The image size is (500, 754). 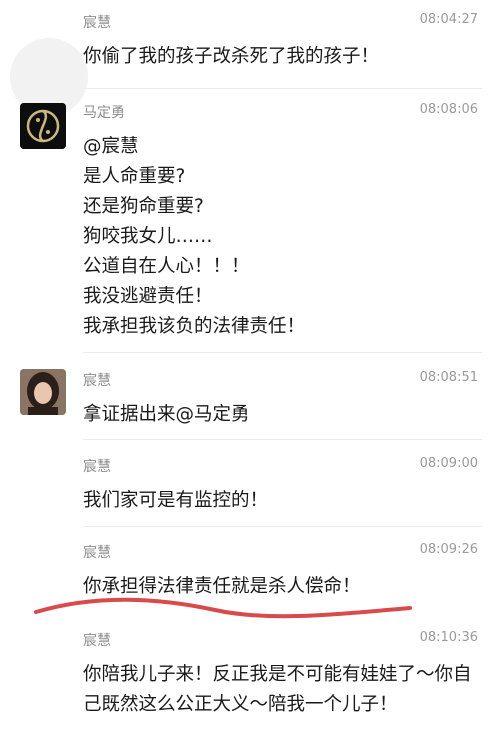 What do you see at coordinates (448, 19) in the screenshot?
I see `message-time: 08:04:27` at bounding box center [448, 19].